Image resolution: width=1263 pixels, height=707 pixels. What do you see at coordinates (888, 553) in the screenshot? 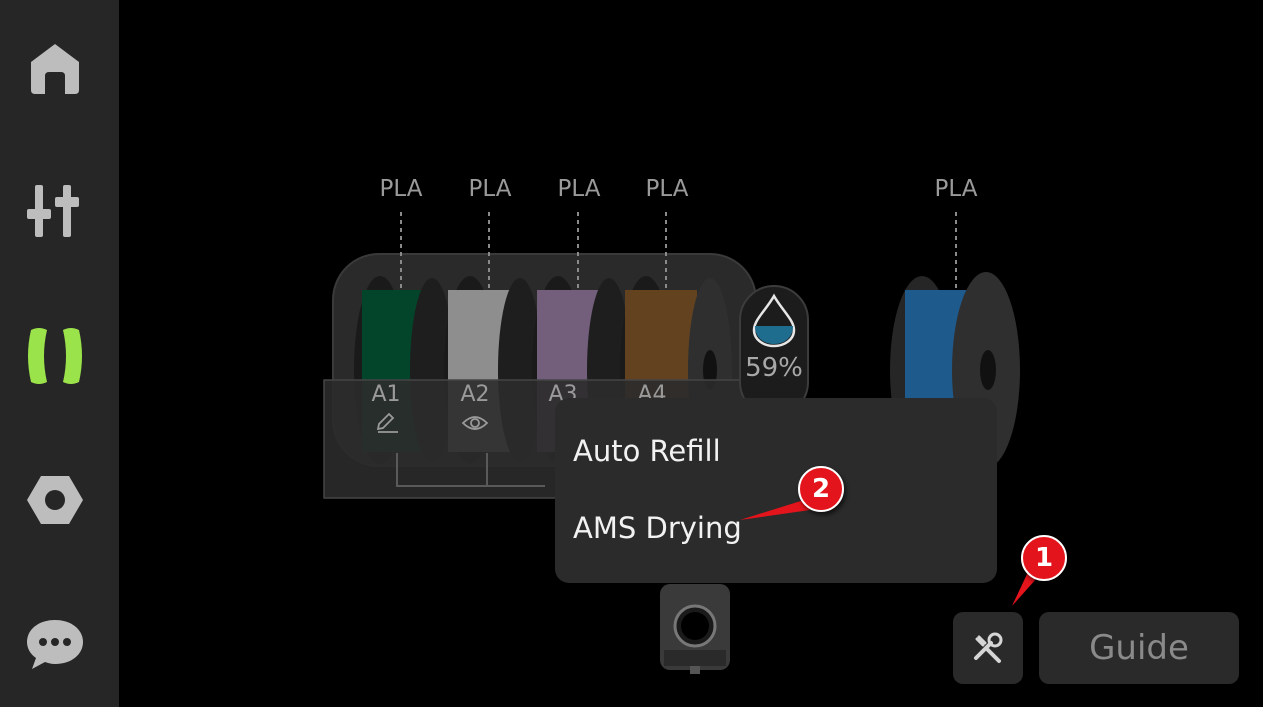
I see `annotation-arrows` at bounding box center [888, 553].